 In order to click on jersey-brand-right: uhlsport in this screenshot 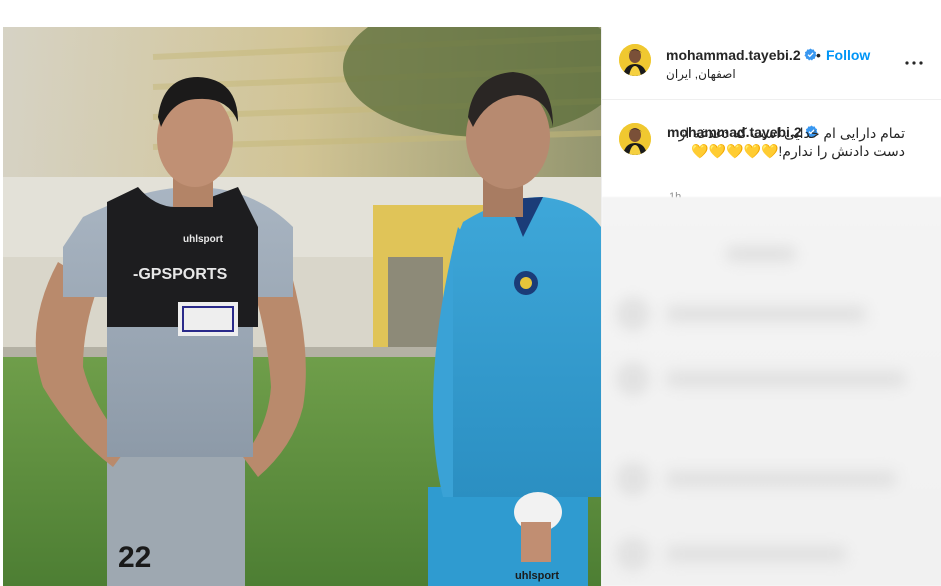, I will do `click(537, 576)`.